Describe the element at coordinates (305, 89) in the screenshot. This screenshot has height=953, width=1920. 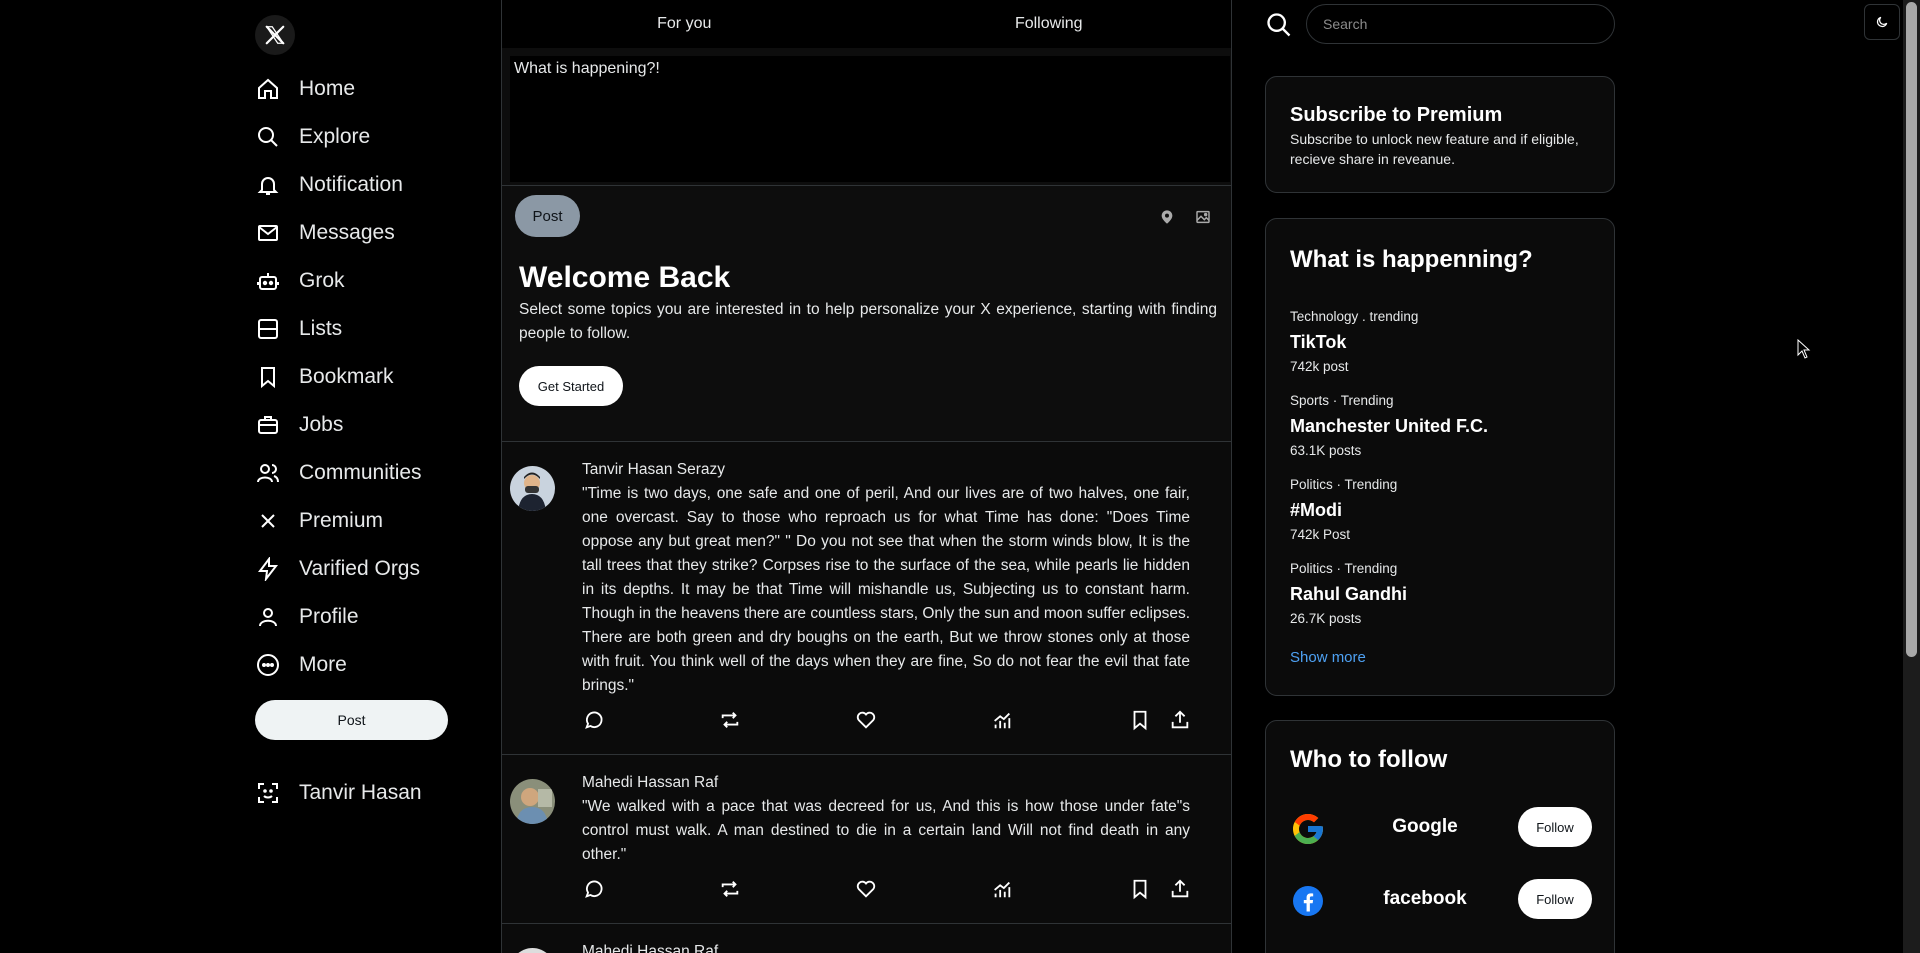
I see `nav-item-home: Home` at that location.